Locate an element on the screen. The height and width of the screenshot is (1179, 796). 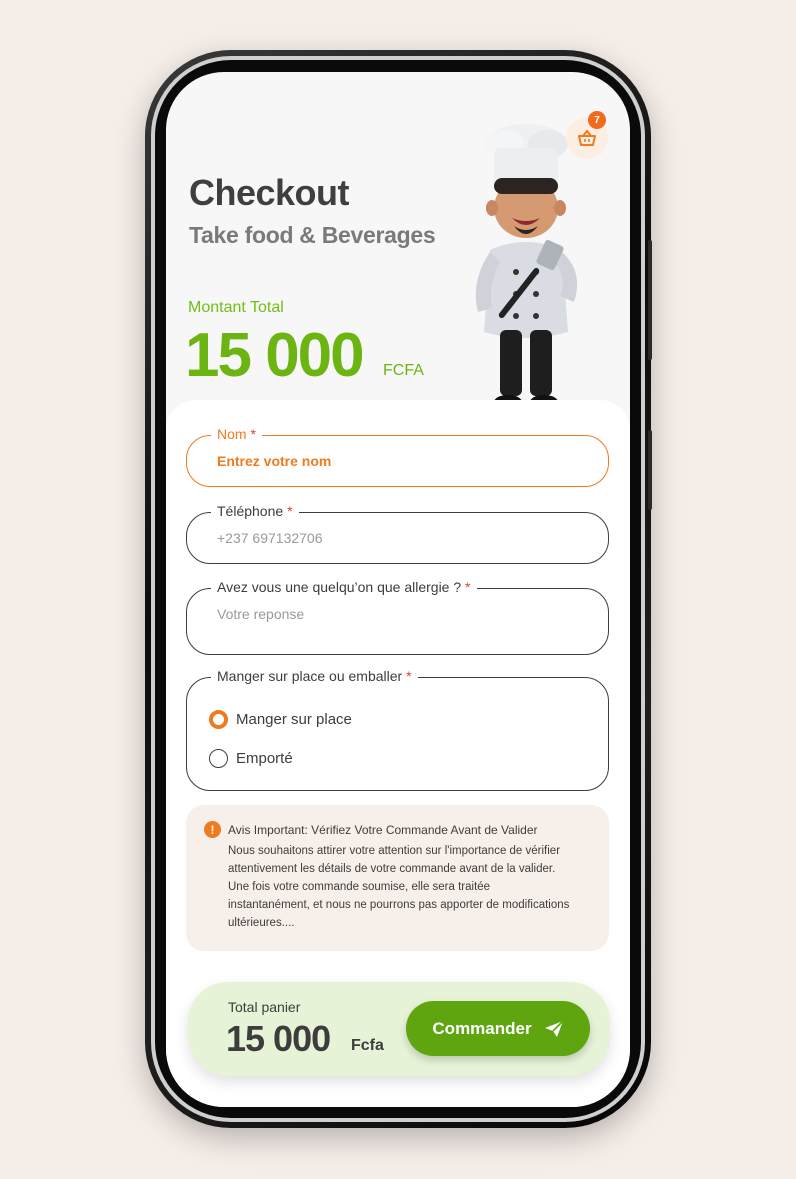
send-icon is located at coordinates (554, 1028).